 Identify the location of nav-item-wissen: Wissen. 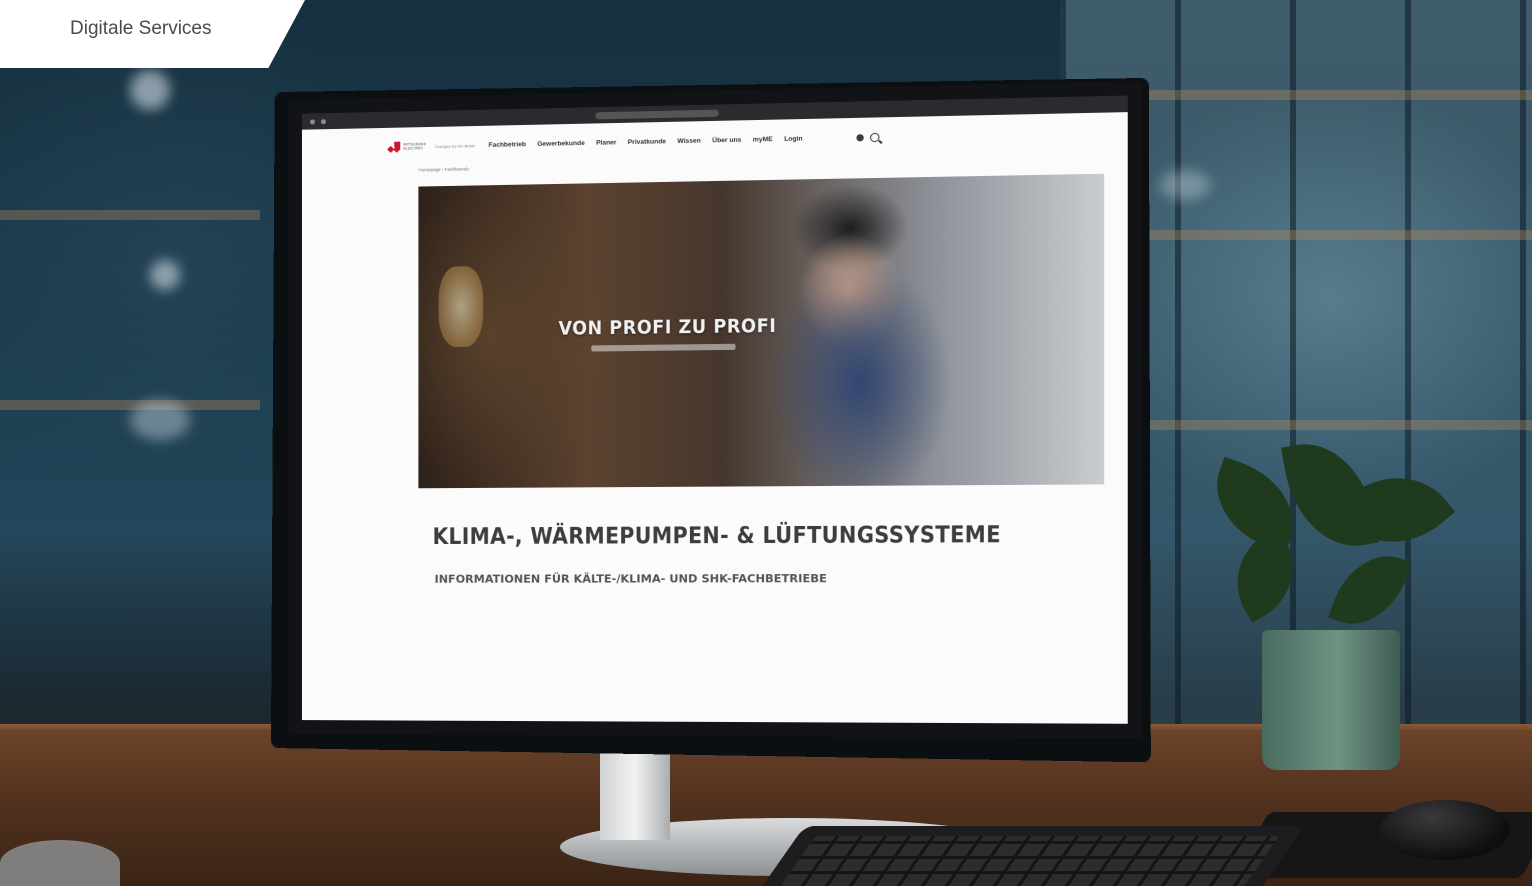
(689, 140).